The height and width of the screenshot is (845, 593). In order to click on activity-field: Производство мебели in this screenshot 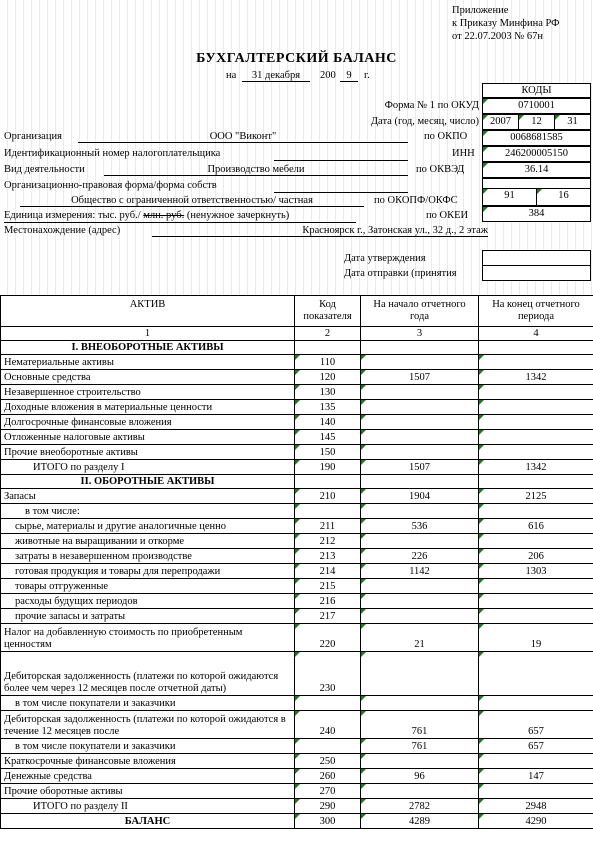, I will do `click(256, 170)`.